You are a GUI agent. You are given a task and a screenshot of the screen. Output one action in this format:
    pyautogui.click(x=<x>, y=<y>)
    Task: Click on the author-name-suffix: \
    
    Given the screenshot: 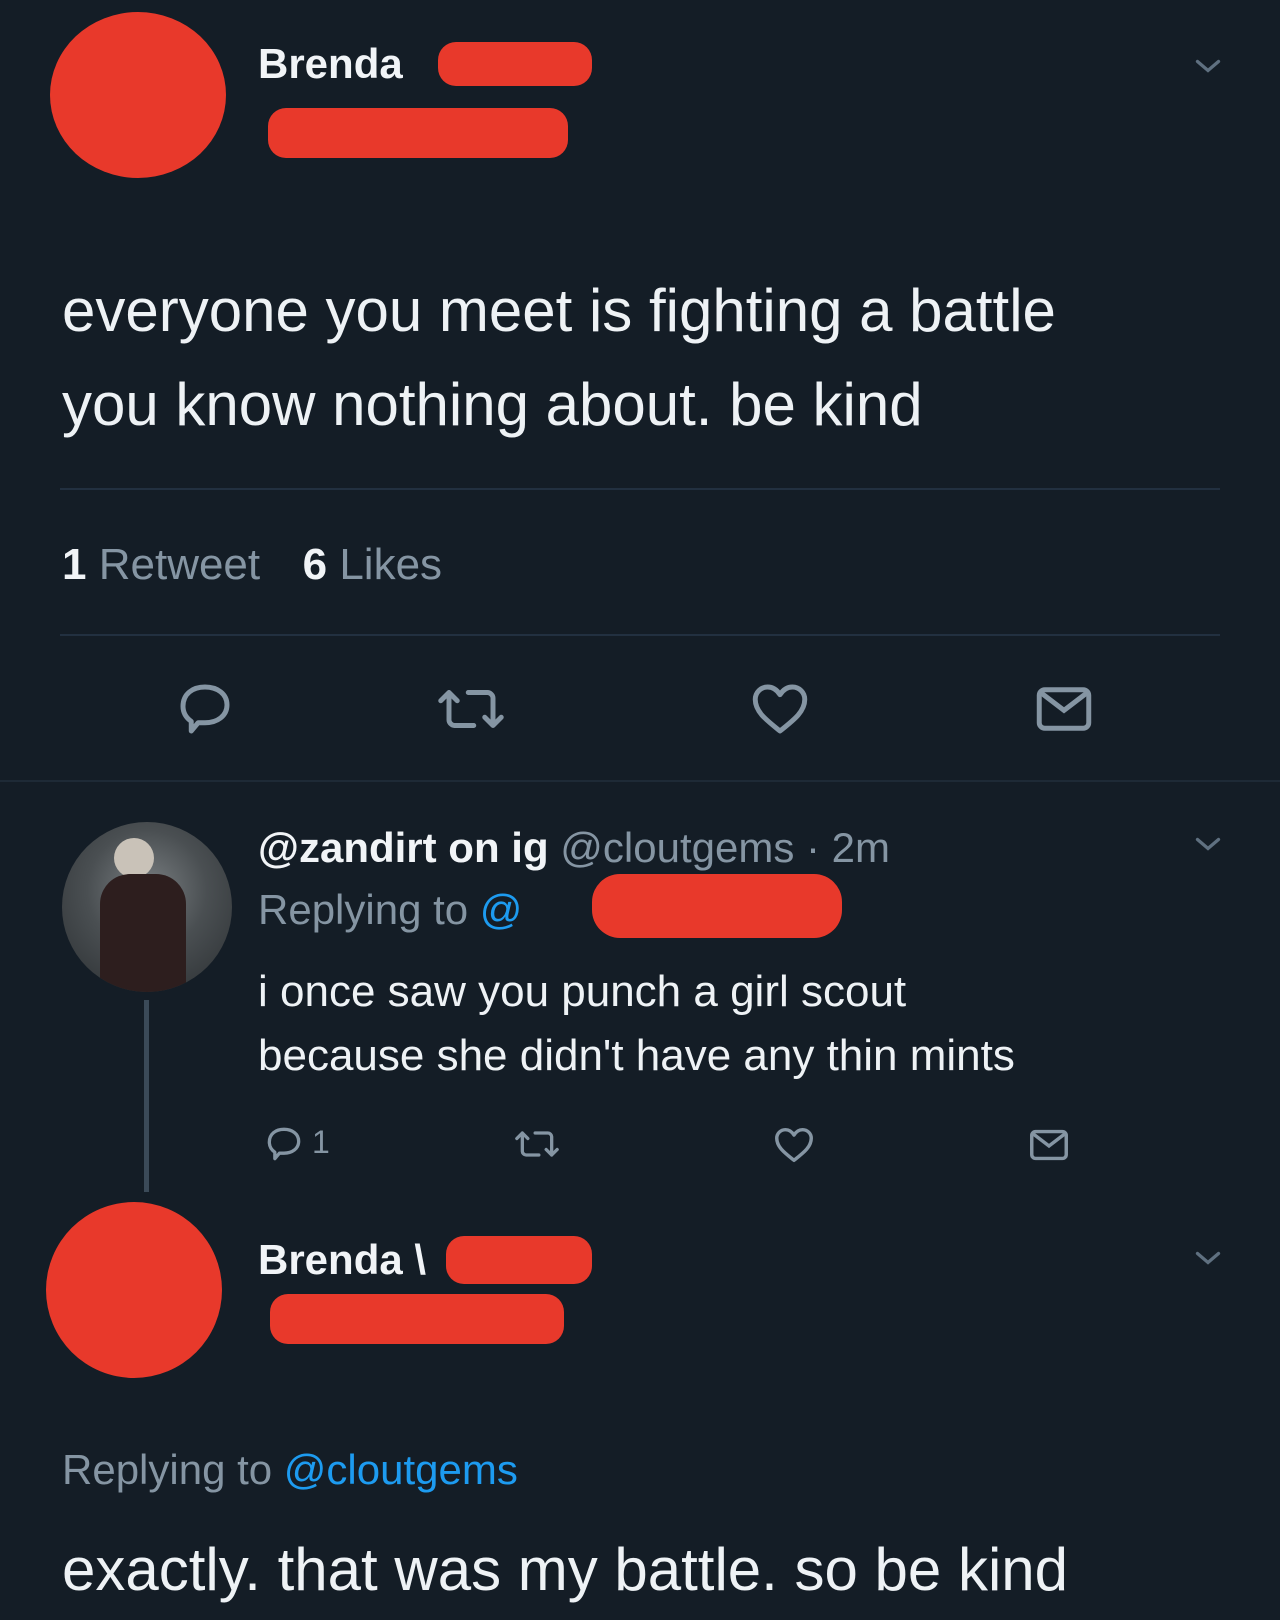 What is the action you would take?
    pyautogui.click(x=420, y=1259)
    